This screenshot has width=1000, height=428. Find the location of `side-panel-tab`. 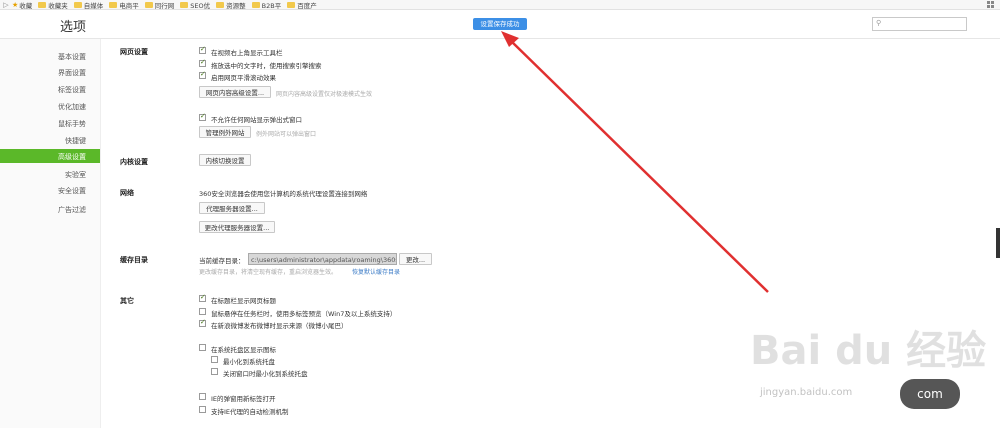

side-panel-tab is located at coordinates (998, 243).